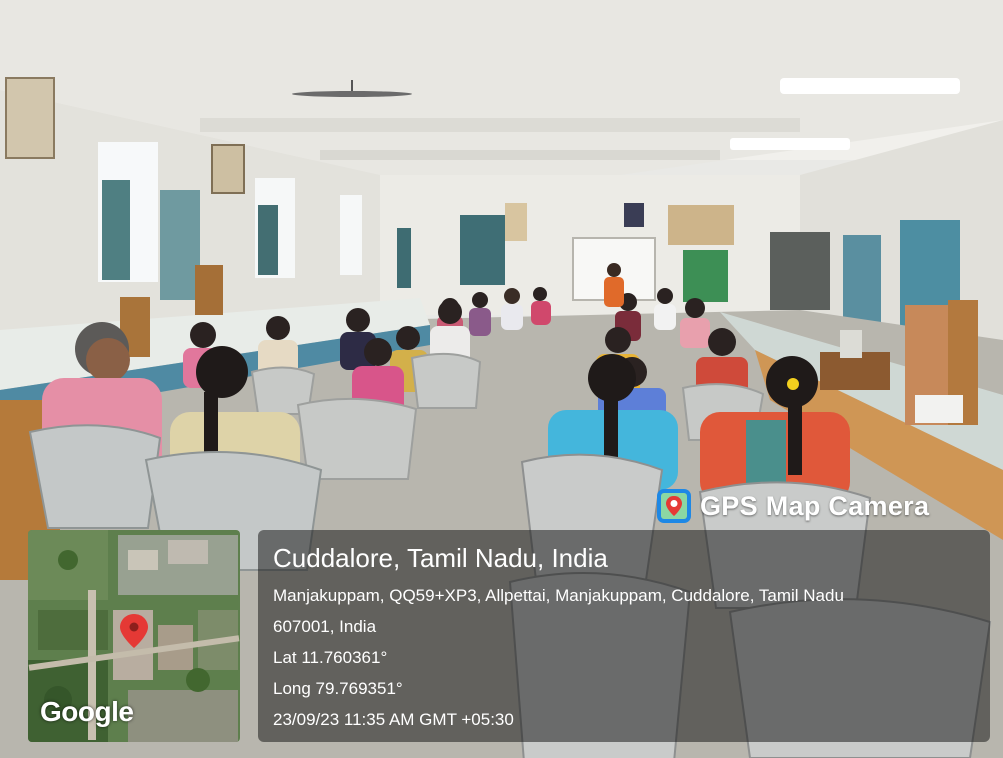 The image size is (1003, 758). Describe the element at coordinates (393, 719) in the screenshot. I see `timestamp-text: 23/09/23 11:35 AM GMT +05:30` at that location.